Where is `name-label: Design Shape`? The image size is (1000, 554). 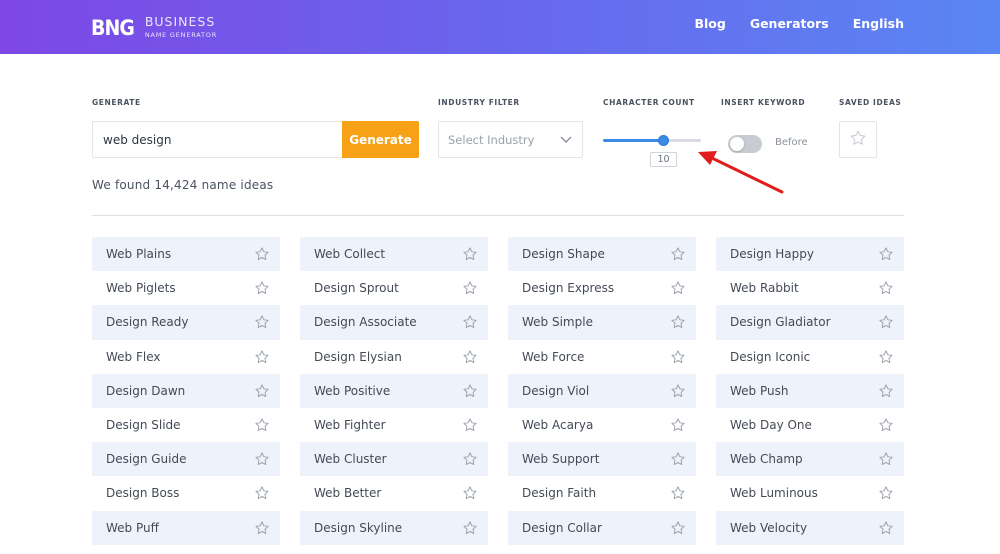
name-label: Design Shape is located at coordinates (563, 254).